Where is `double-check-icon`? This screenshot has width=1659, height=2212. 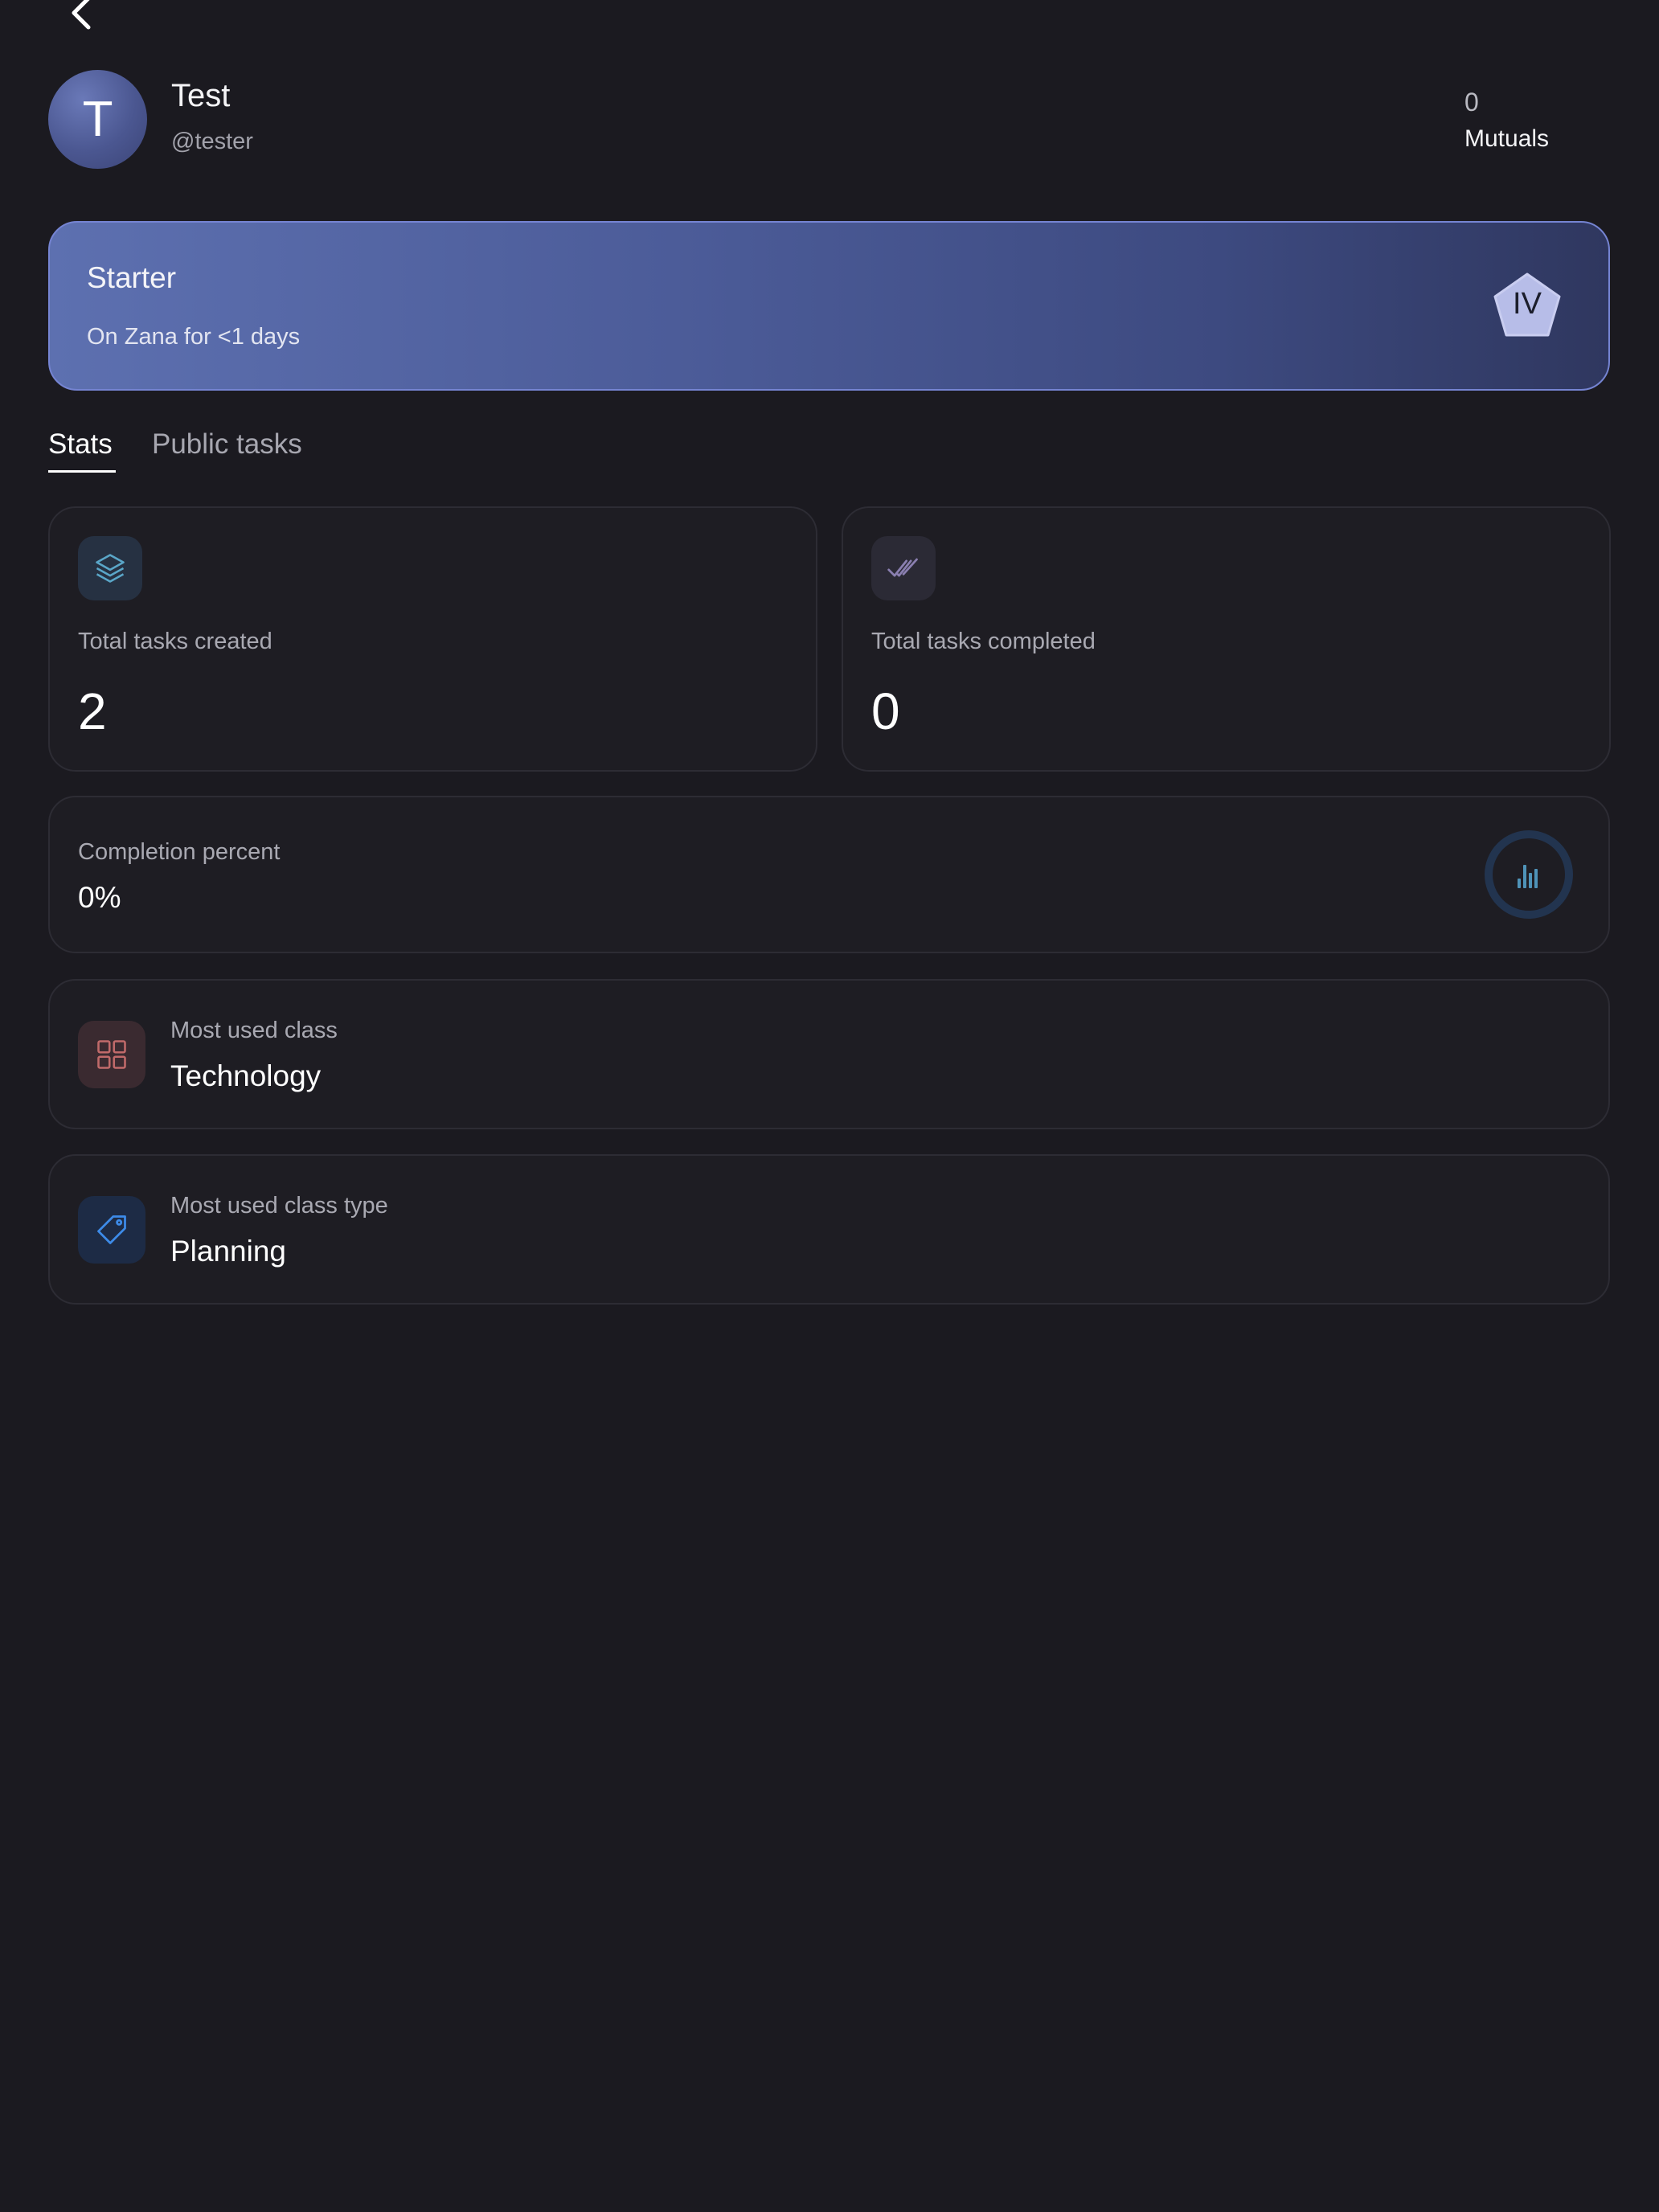
double-check-icon is located at coordinates (904, 568).